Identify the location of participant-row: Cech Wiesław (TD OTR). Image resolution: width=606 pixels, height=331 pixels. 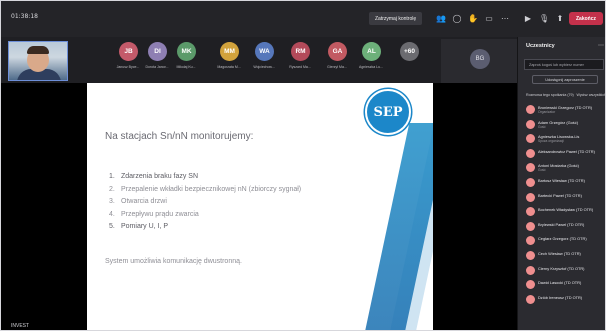
(563, 256).